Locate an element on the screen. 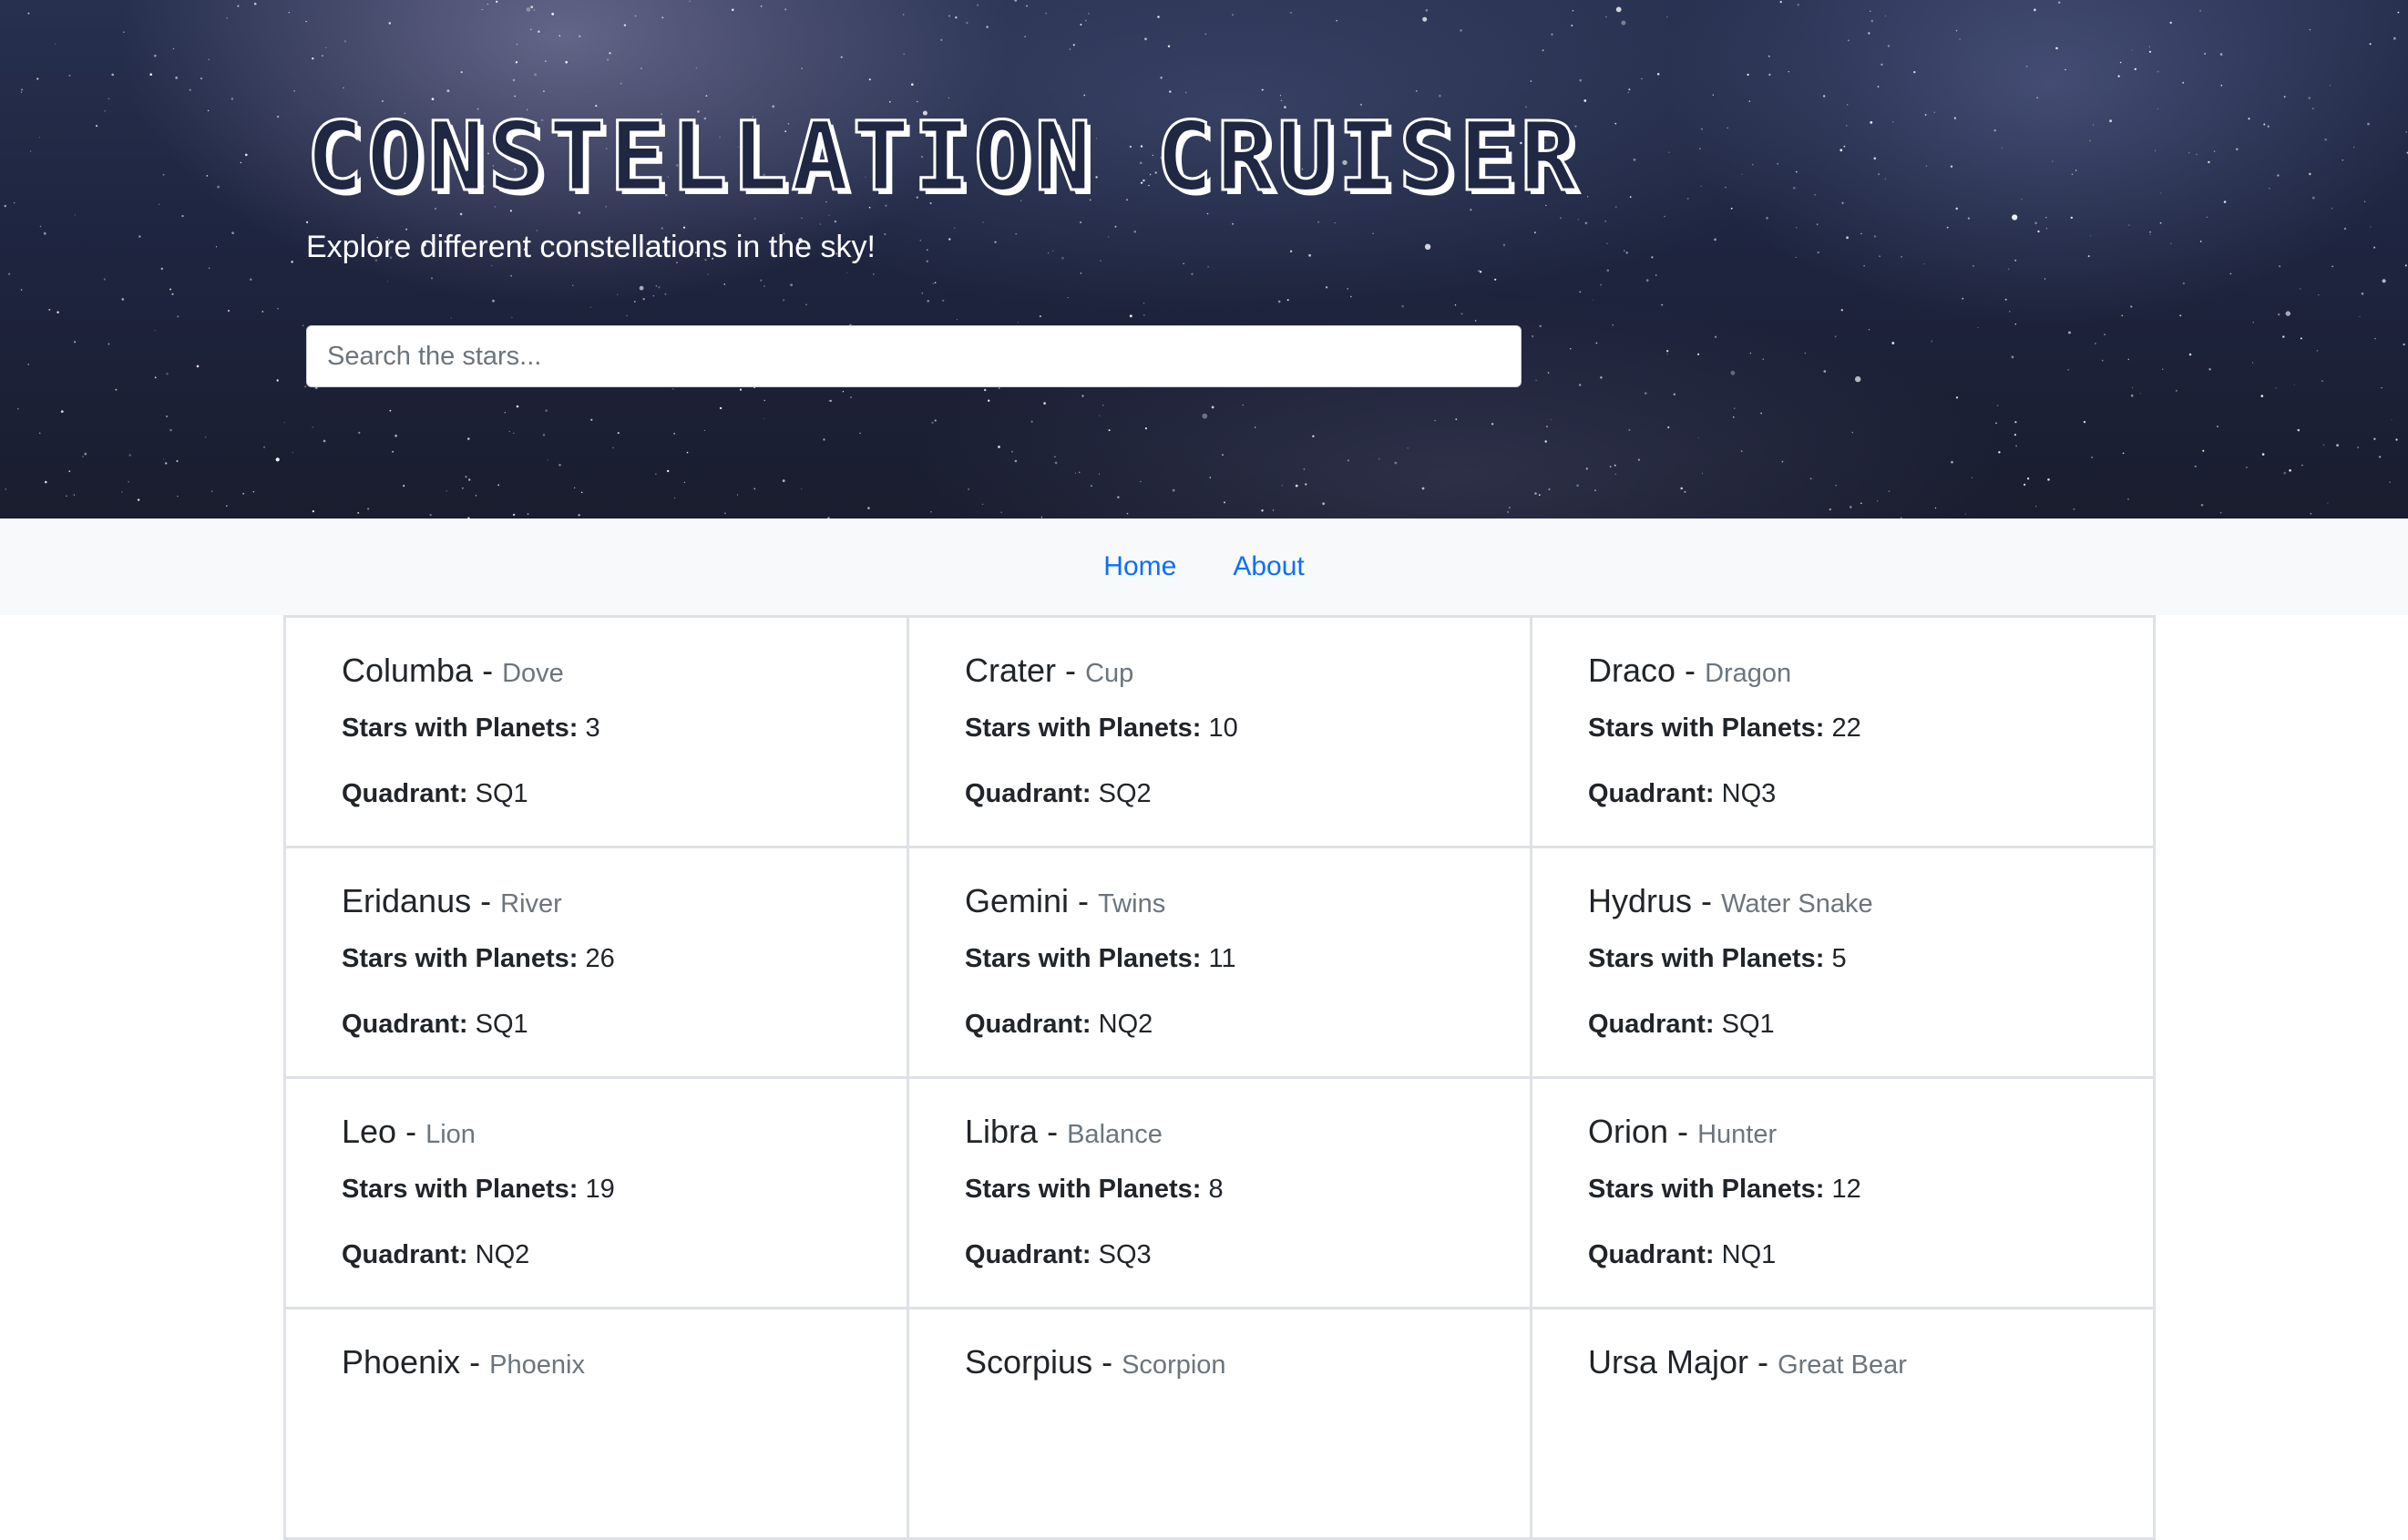 This screenshot has height=1540, width=2408. quadrant-line: Quadrant: SQ2 is located at coordinates (1247, 793).